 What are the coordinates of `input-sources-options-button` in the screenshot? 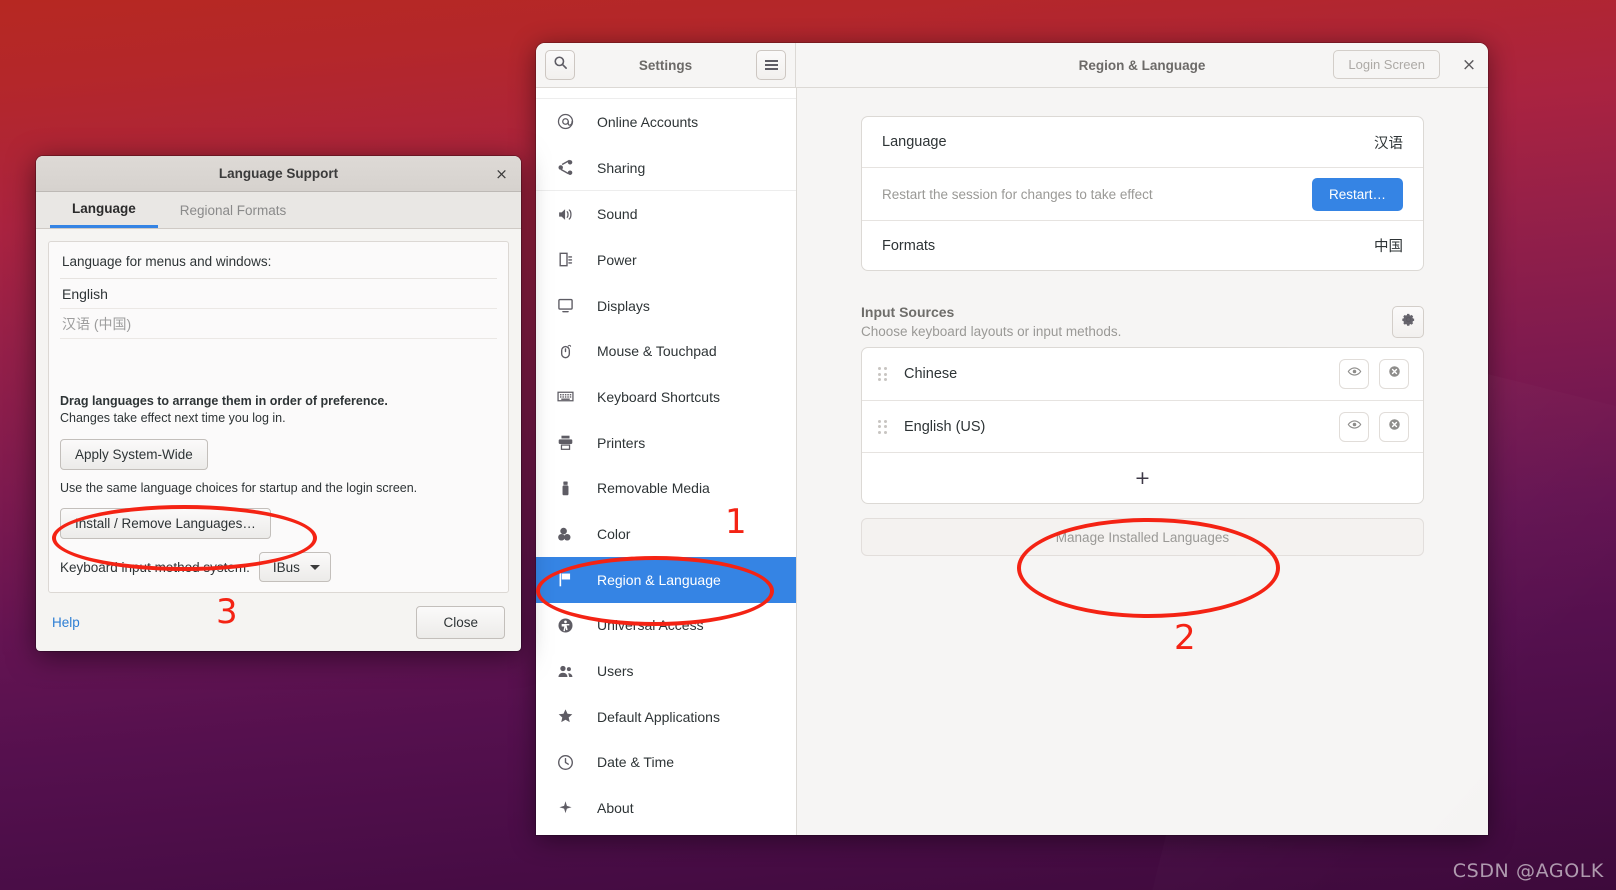 It's located at (1408, 322).